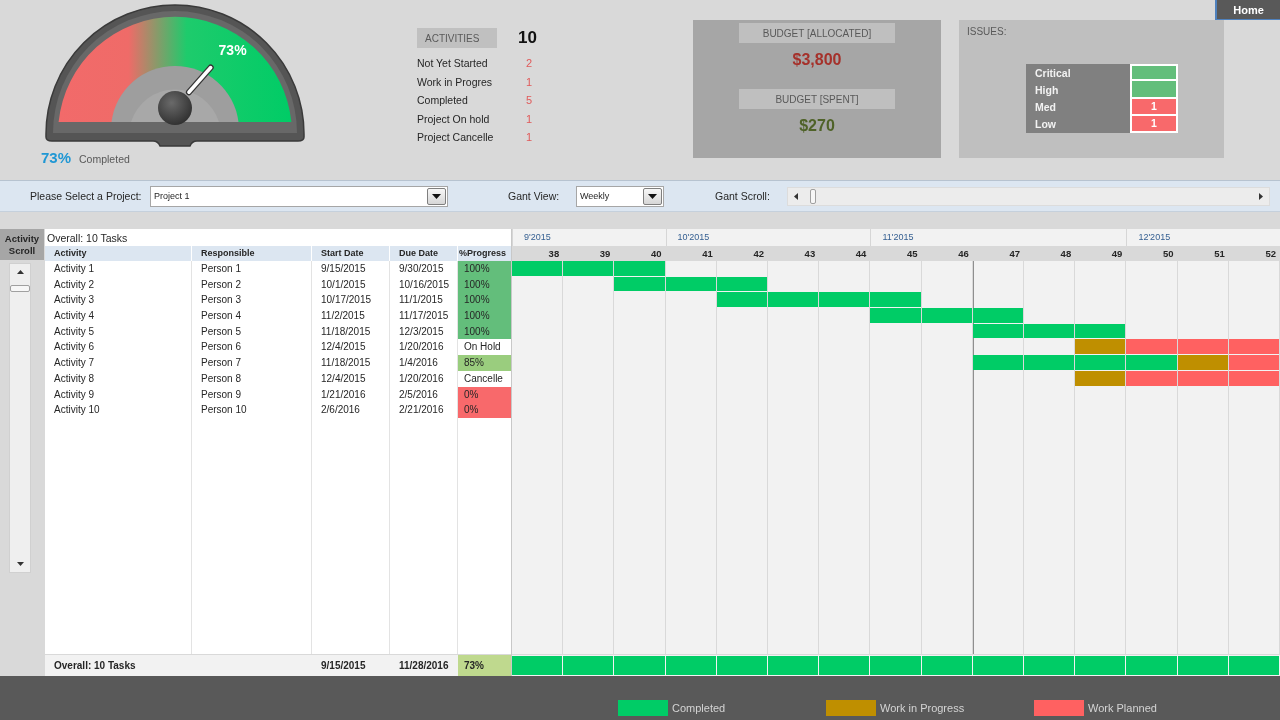 The height and width of the screenshot is (720, 1280). I want to click on activity-status-count: 5, so click(529, 100).